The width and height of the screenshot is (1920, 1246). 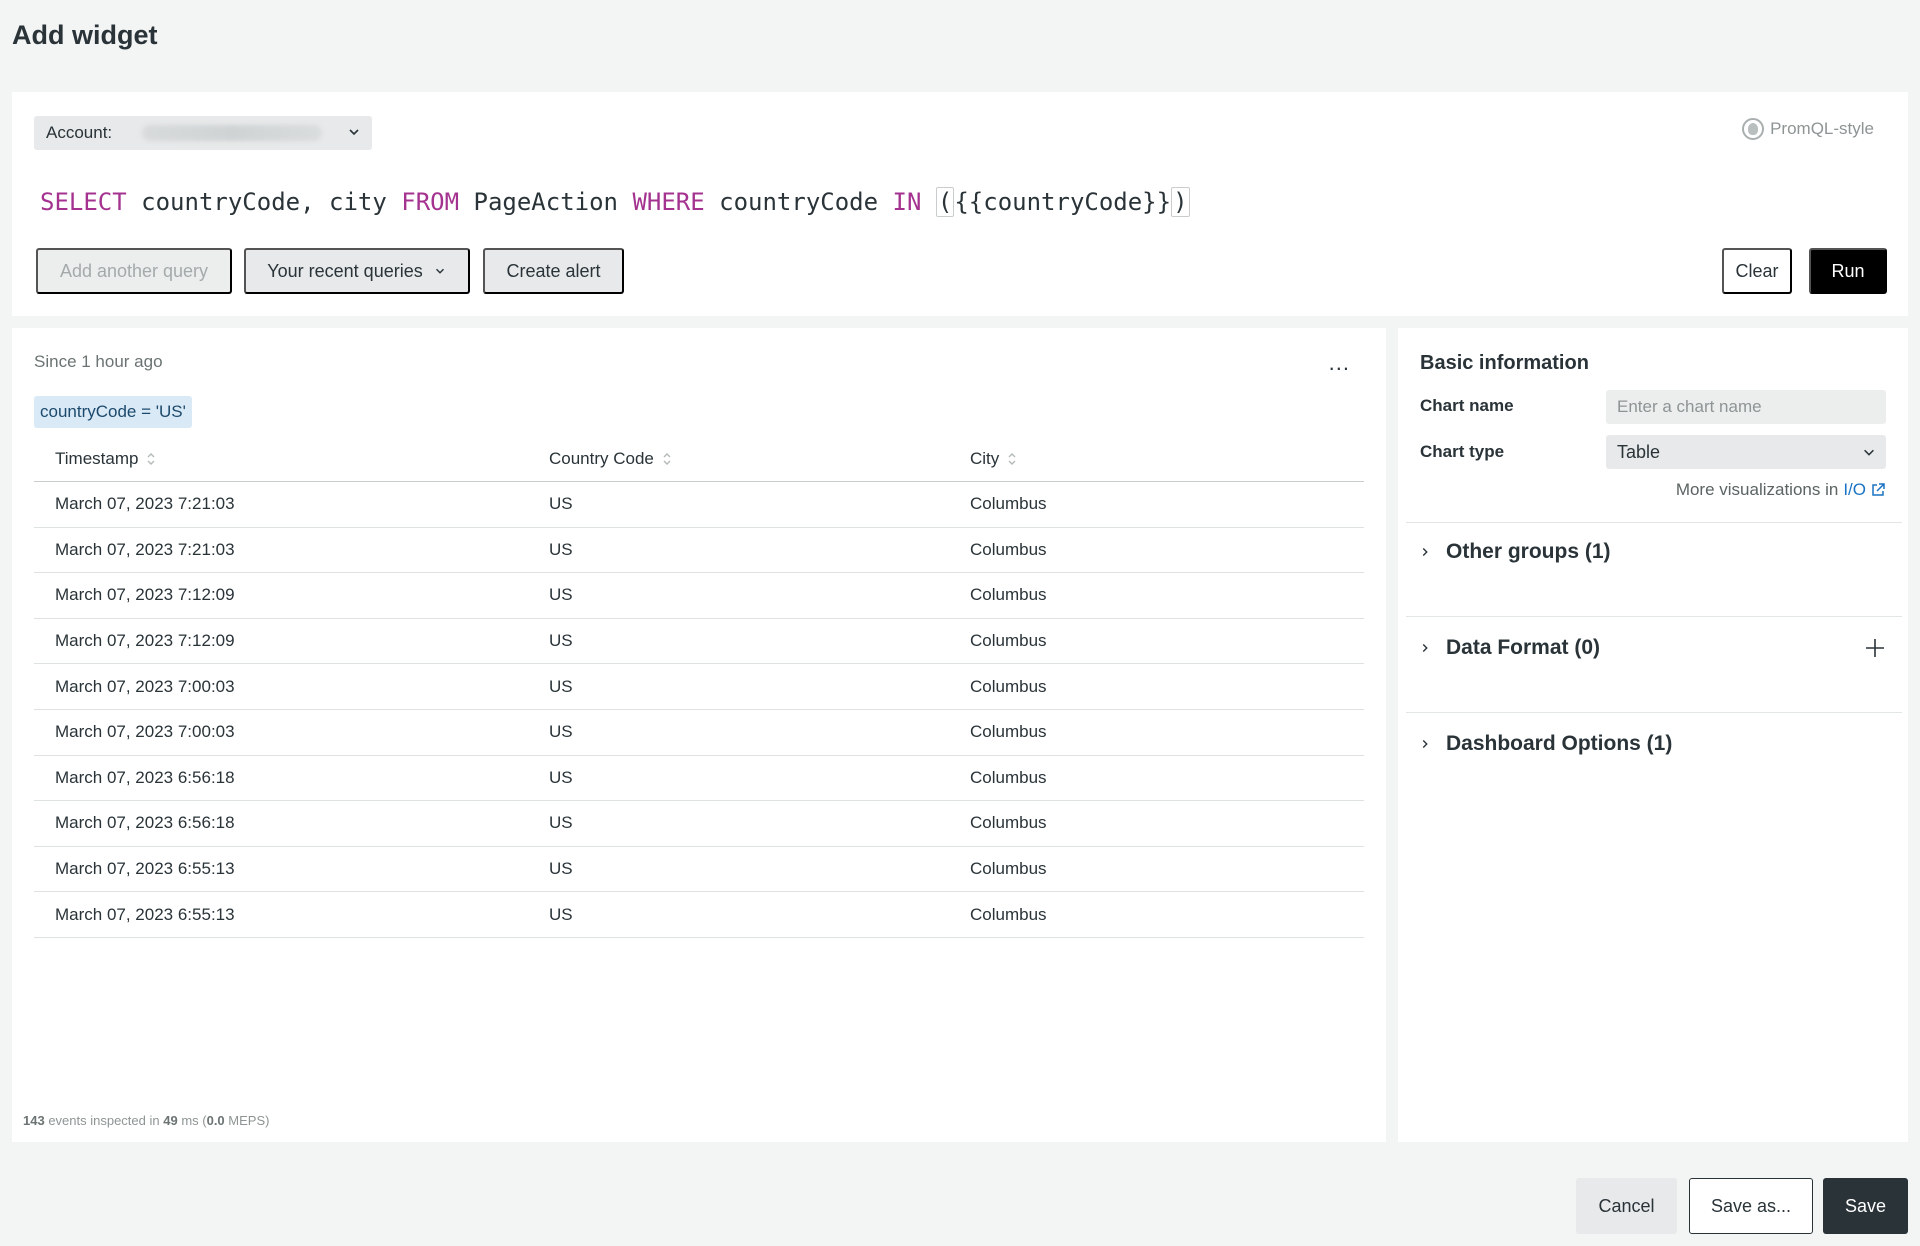 I want to click on recent-queries-label: Your recent queries, so click(x=345, y=270).